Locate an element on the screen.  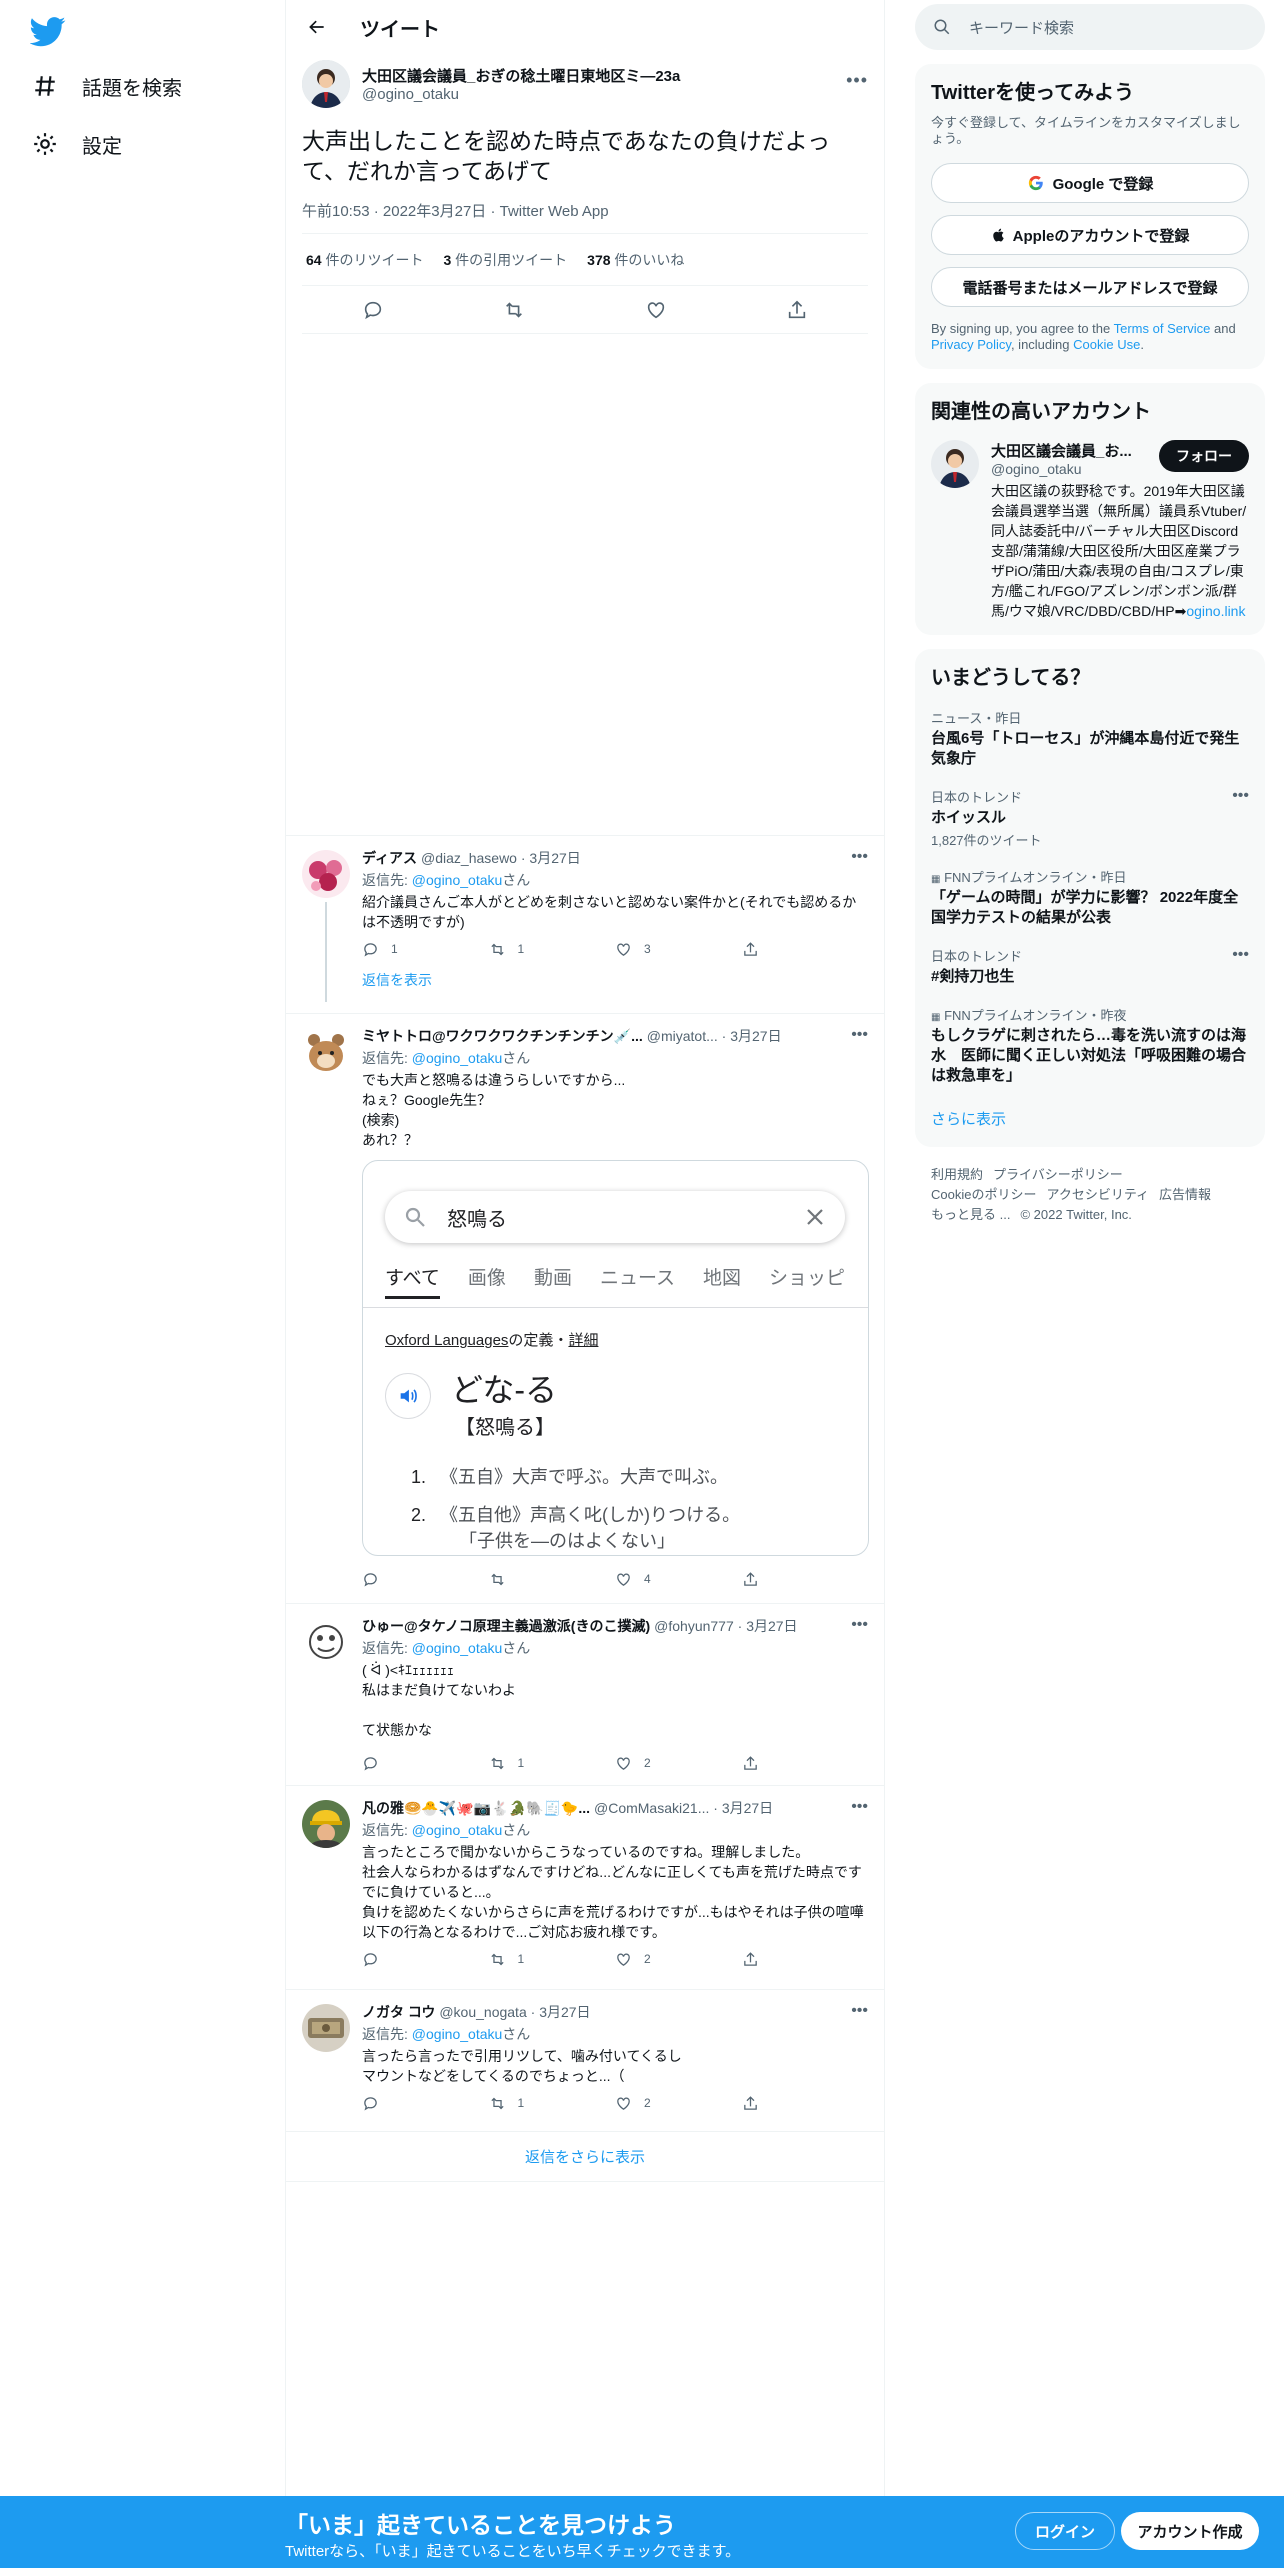
footer-link: Cookieのポリシー is located at coordinates (983, 1194).